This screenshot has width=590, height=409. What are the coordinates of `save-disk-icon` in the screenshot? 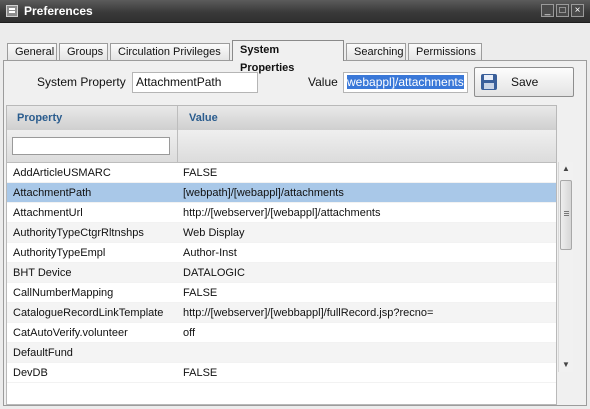 It's located at (489, 82).